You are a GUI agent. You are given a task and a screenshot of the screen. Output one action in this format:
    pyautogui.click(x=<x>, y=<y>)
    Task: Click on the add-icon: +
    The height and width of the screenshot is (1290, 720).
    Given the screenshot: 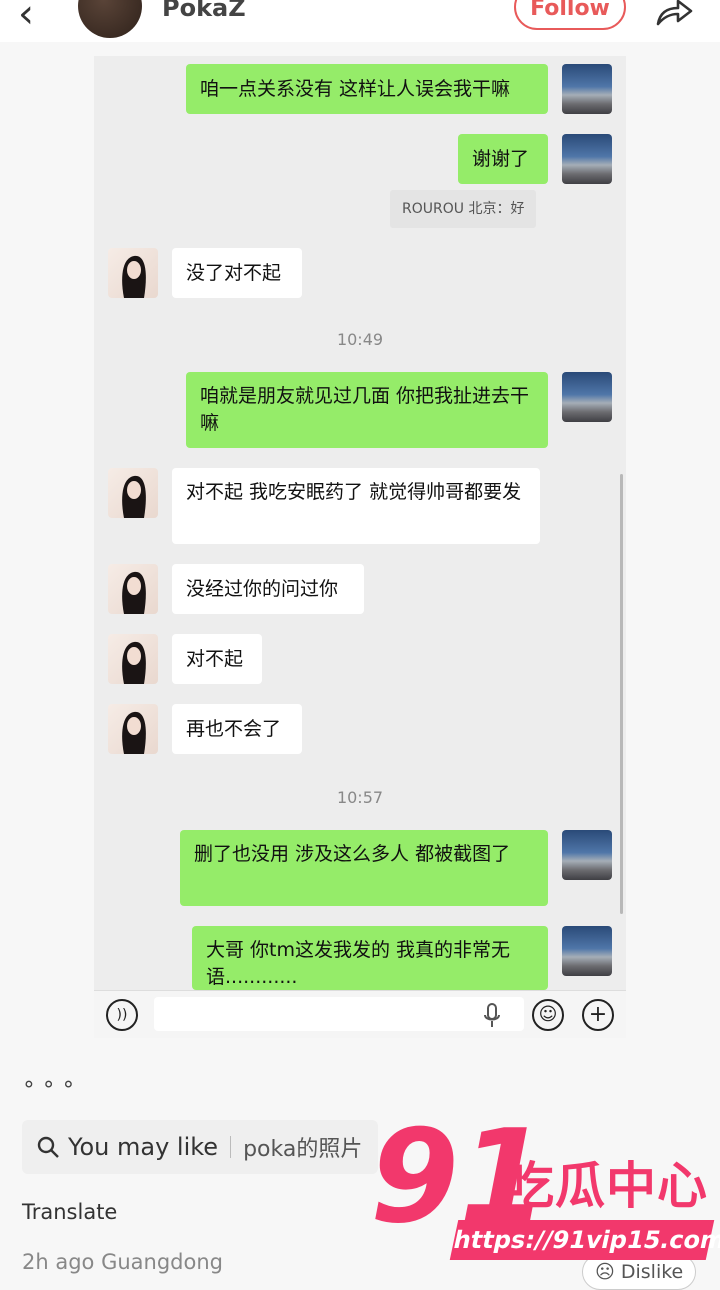 What is the action you would take?
    pyautogui.click(x=598, y=1015)
    